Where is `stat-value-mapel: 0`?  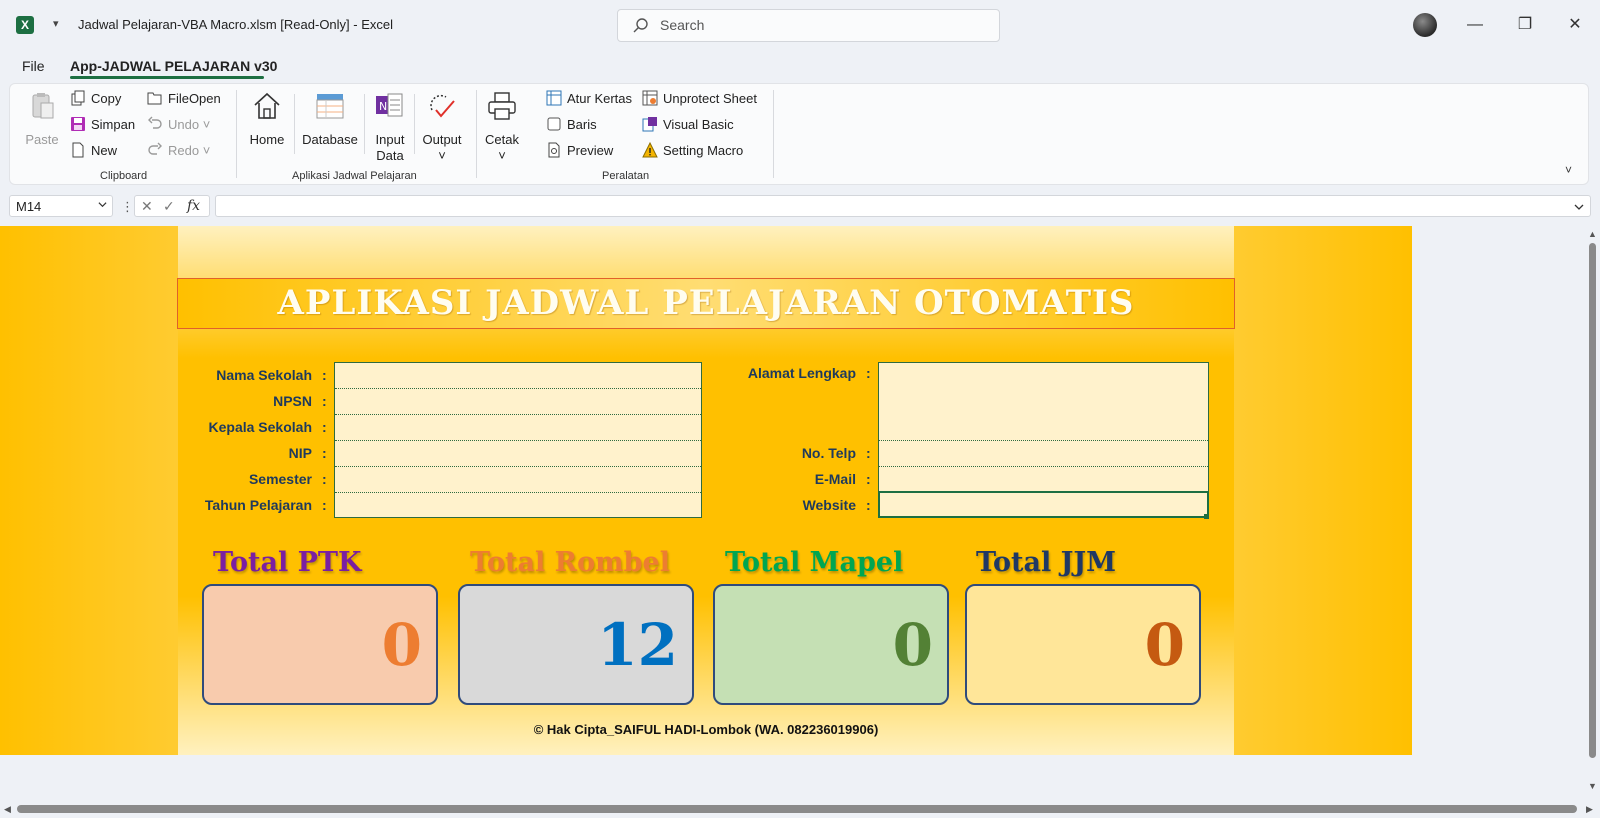
stat-value-mapel: 0 is located at coordinates (912, 645).